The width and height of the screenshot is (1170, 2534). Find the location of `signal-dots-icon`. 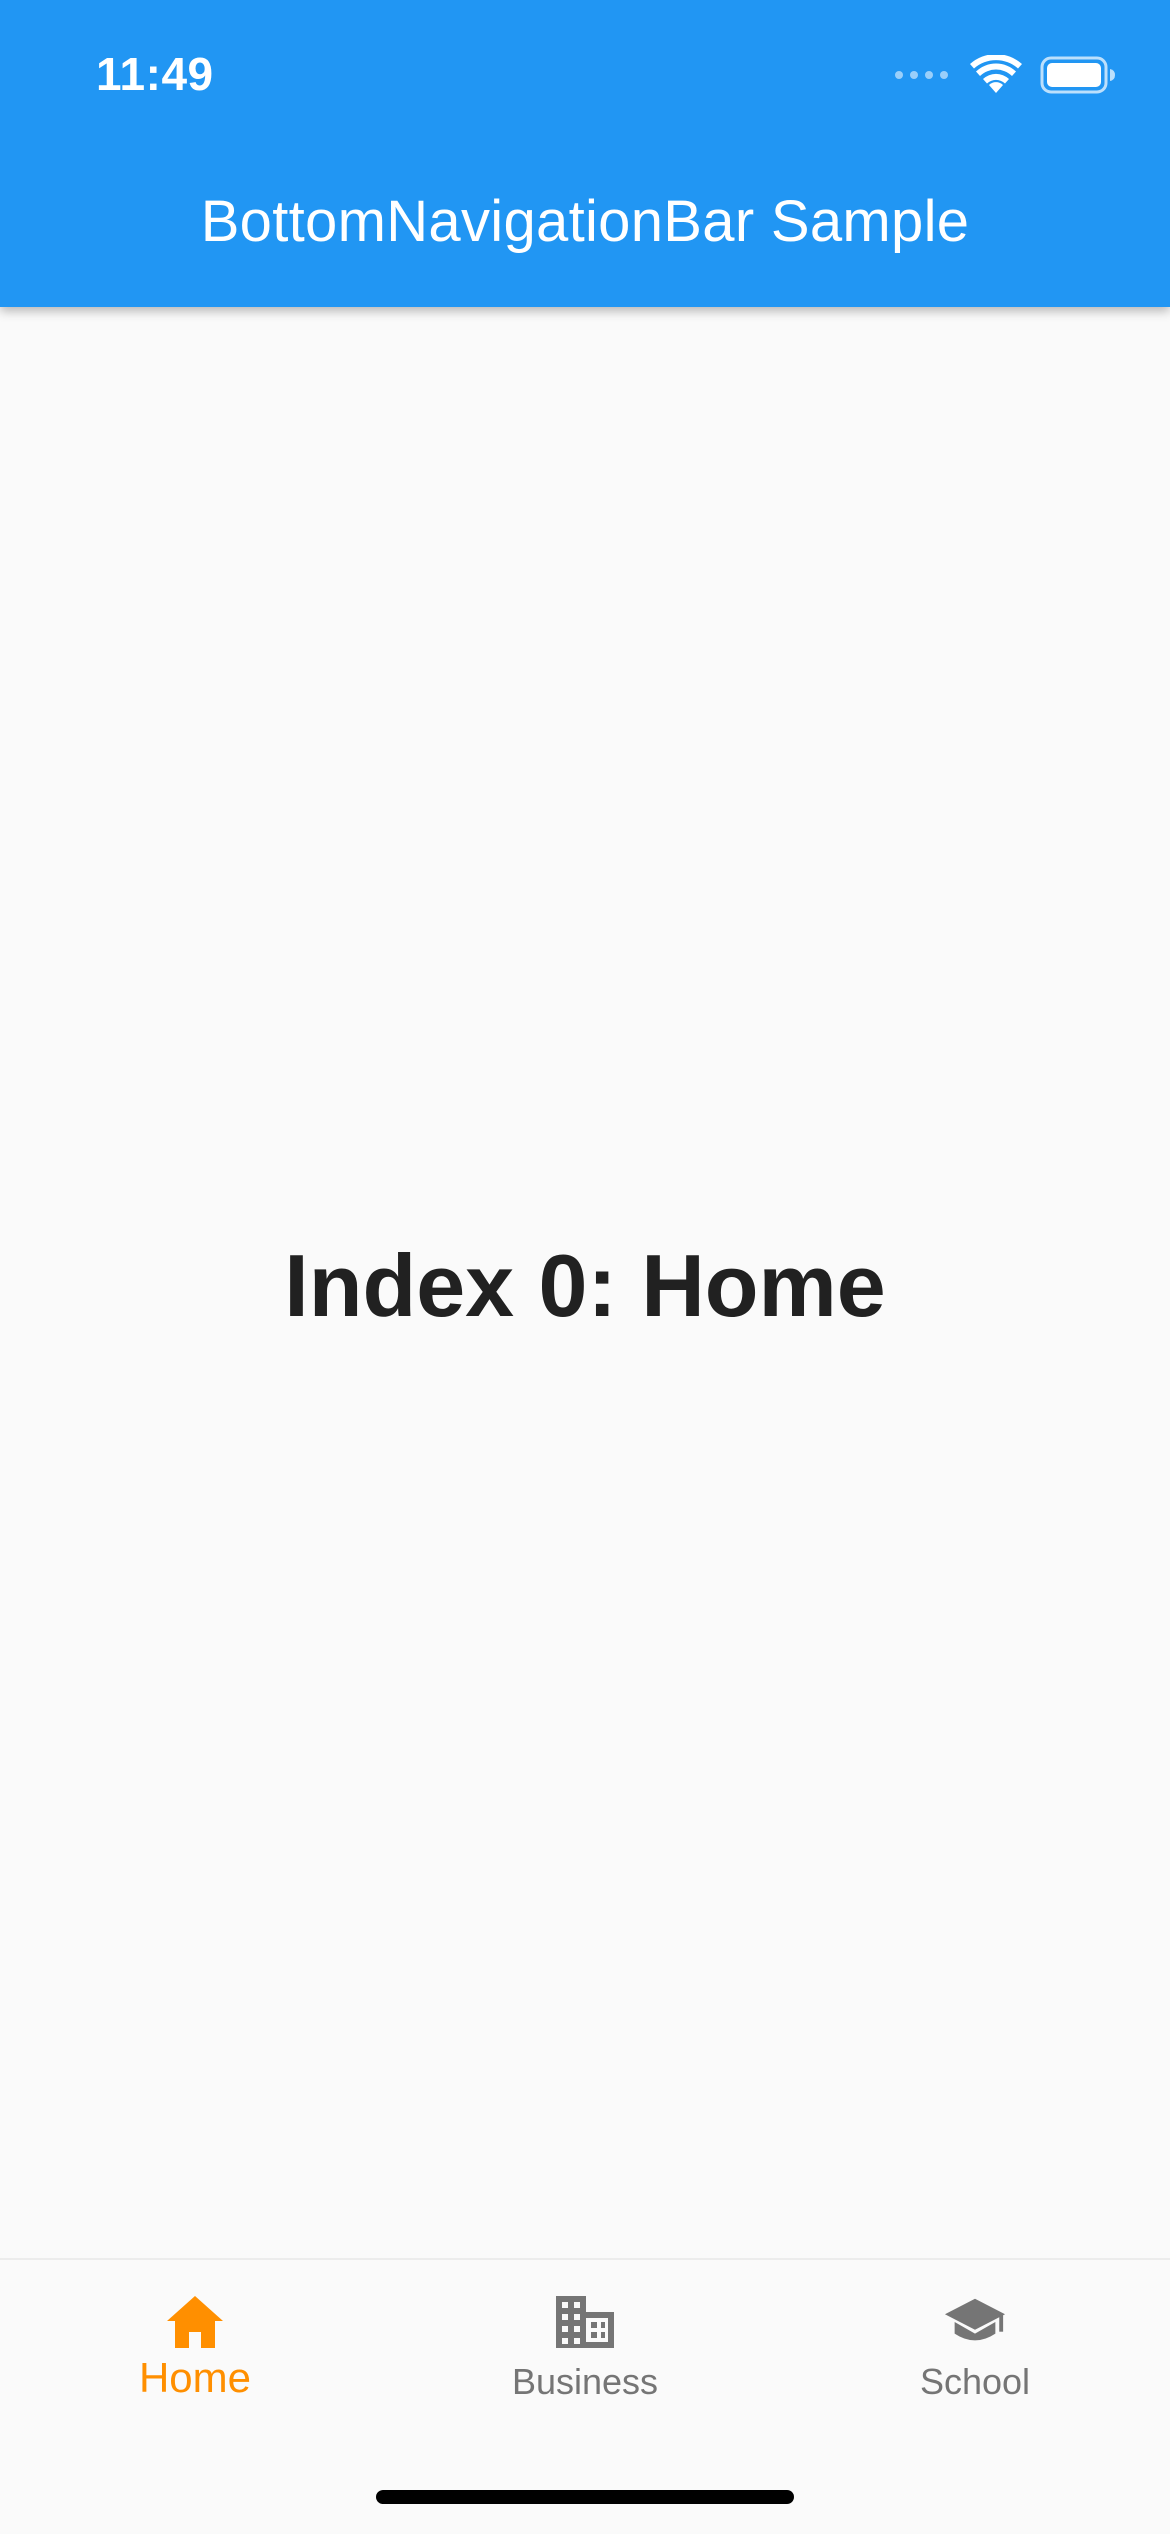

signal-dots-icon is located at coordinates (921, 75).